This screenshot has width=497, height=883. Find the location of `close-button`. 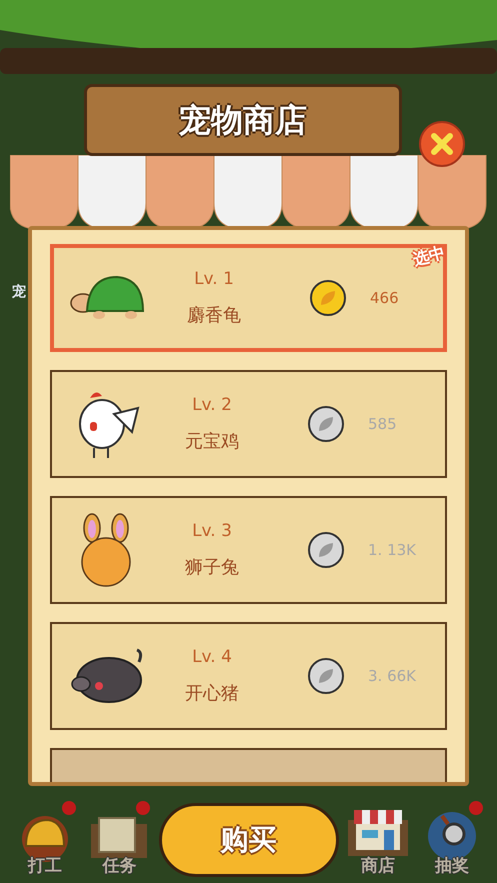

close-button is located at coordinates (442, 144).